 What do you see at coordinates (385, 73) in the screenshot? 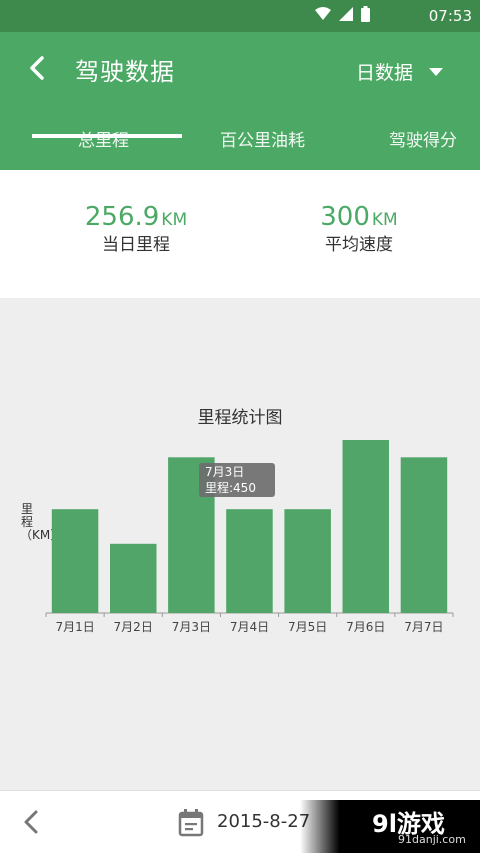
I see `mode-label: 日数据` at bounding box center [385, 73].